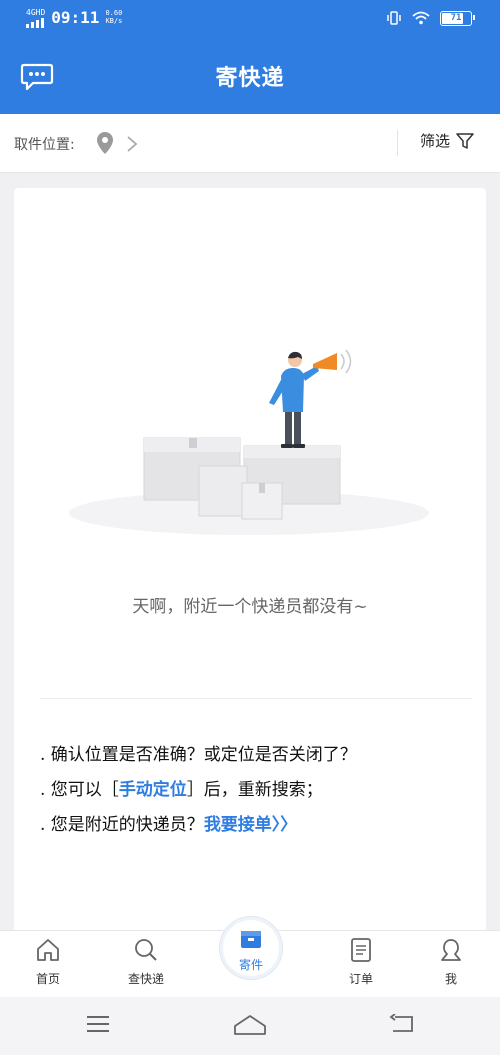  What do you see at coordinates (402, 1024) in the screenshot?
I see `back-icon` at bounding box center [402, 1024].